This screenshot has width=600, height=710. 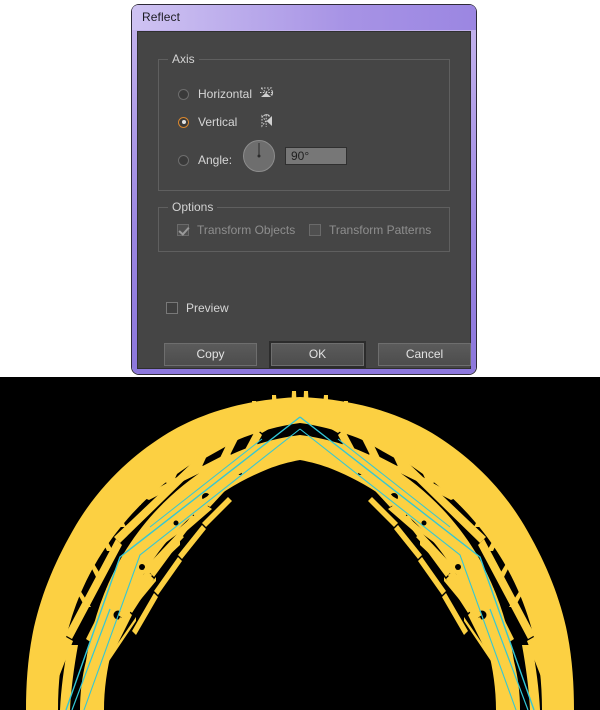 I want to click on checkbox-preview-label: Preview, so click(x=207, y=308).